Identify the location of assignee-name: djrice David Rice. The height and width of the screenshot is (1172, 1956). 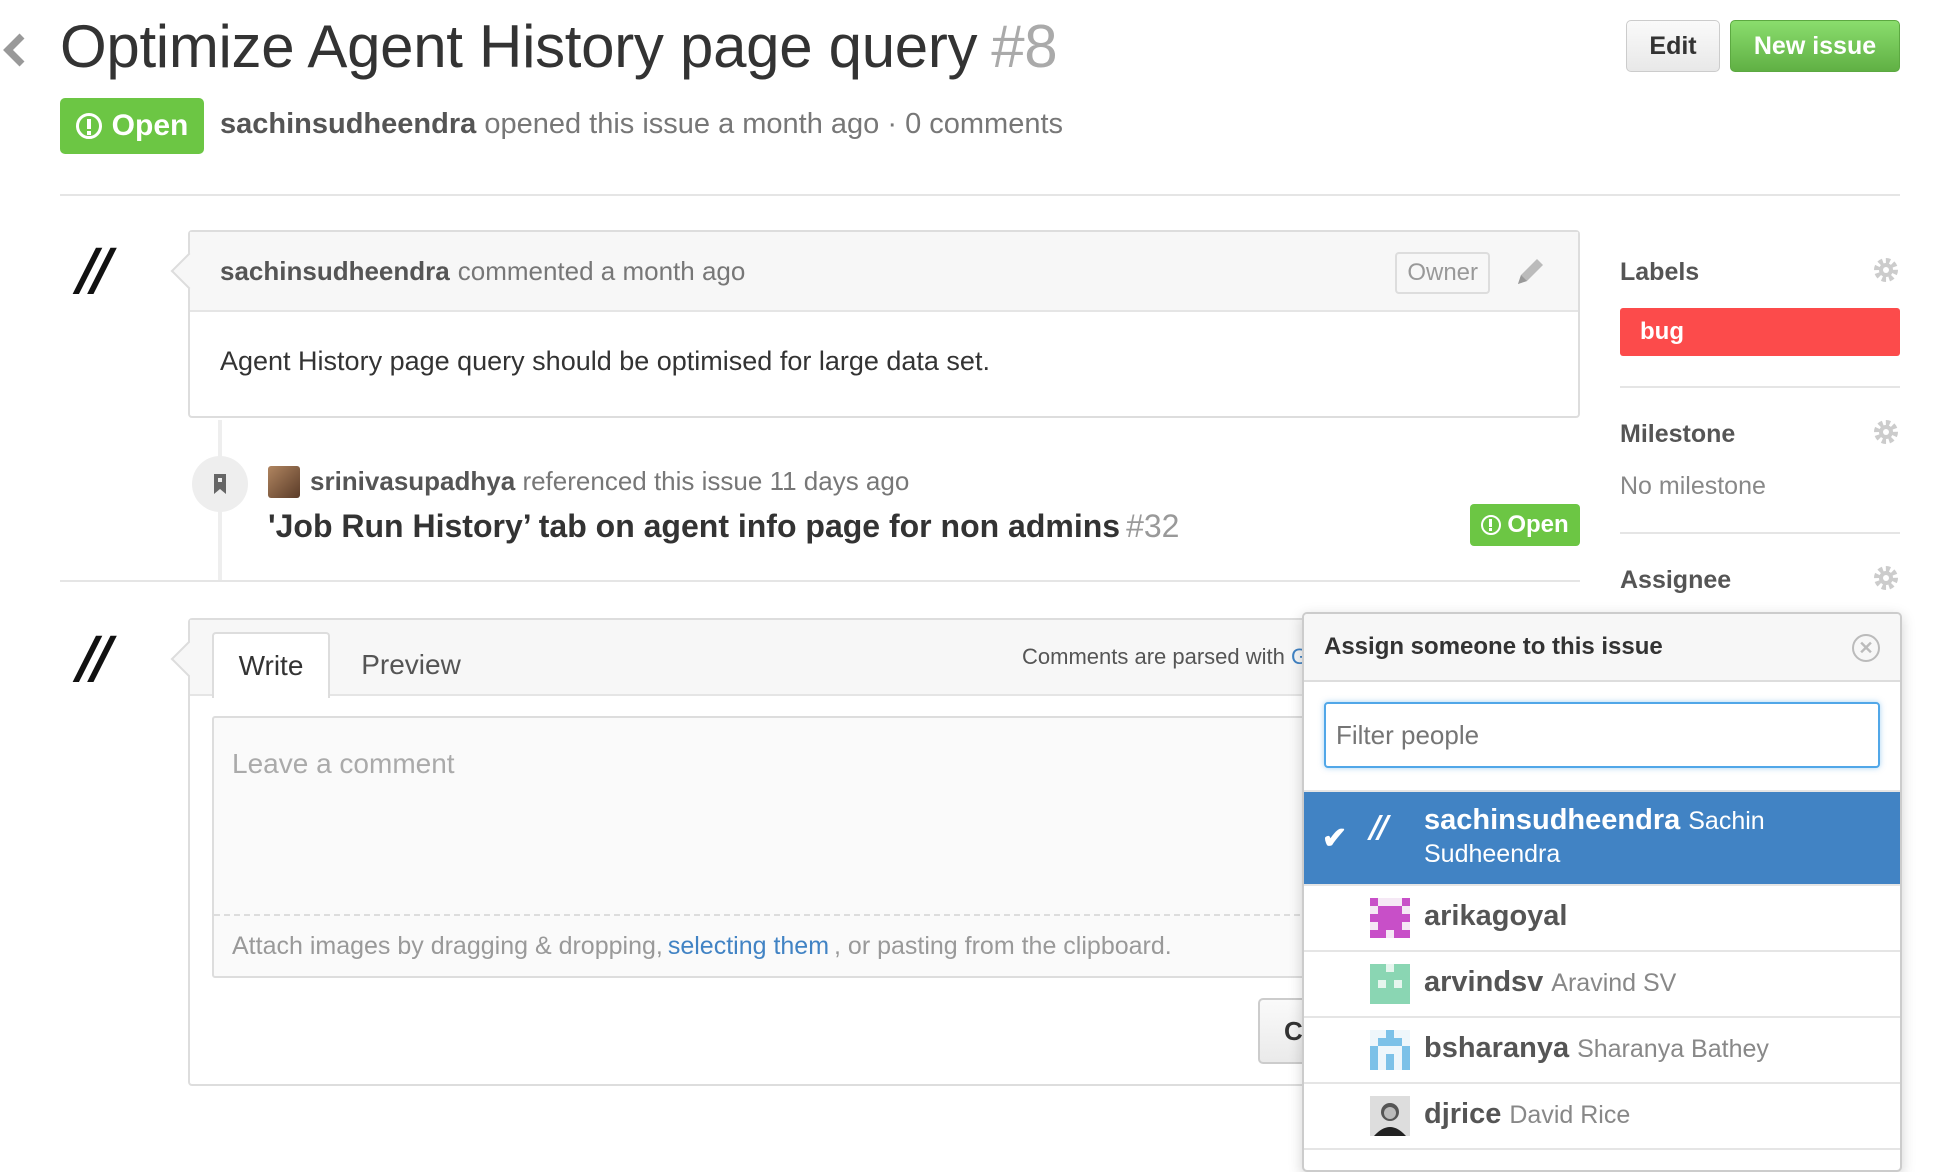
(1527, 1114).